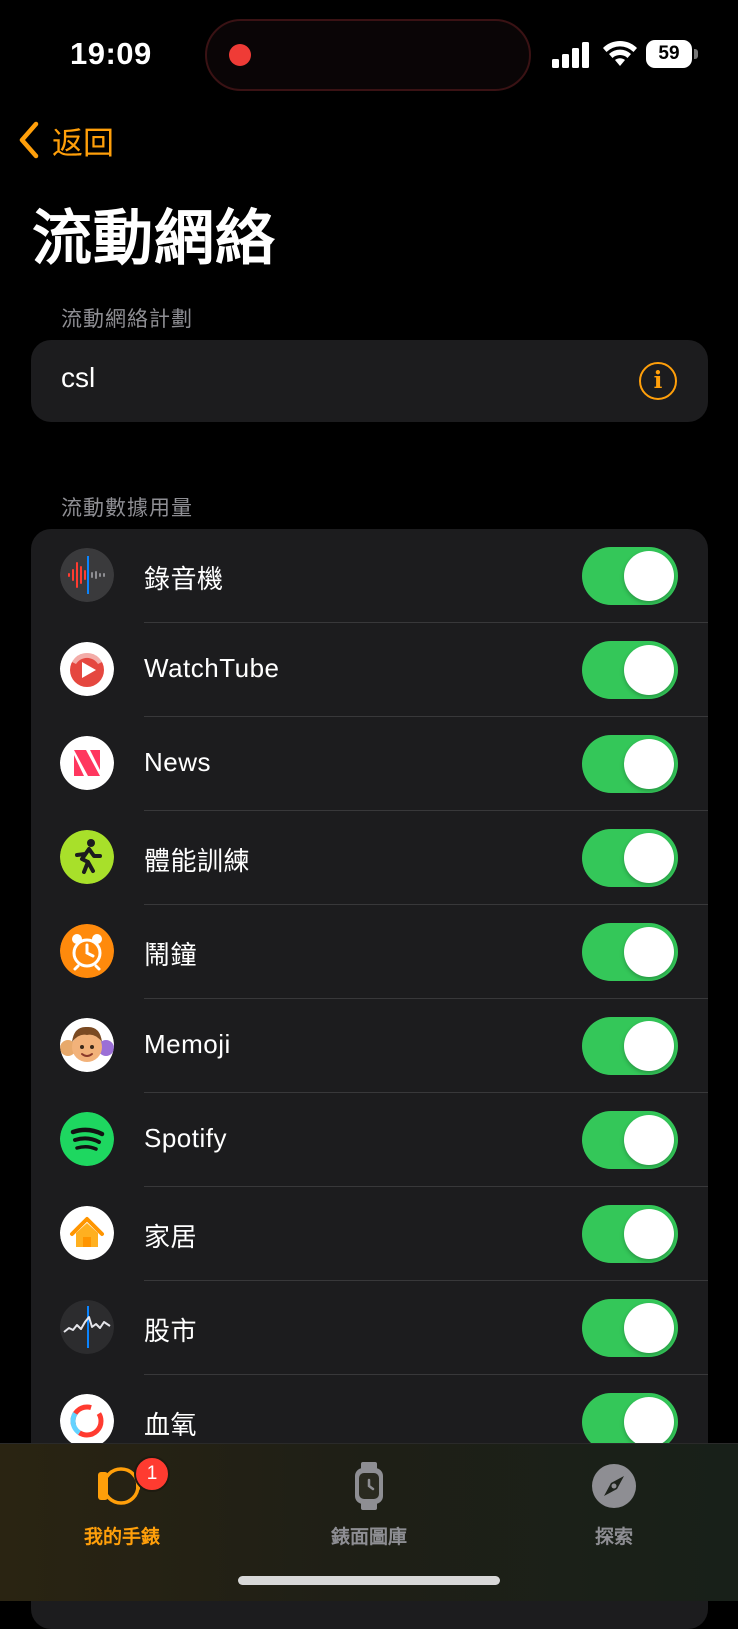 Image resolution: width=738 pixels, height=1629 pixels. I want to click on watch-icon: 1, so click(131, 1486).